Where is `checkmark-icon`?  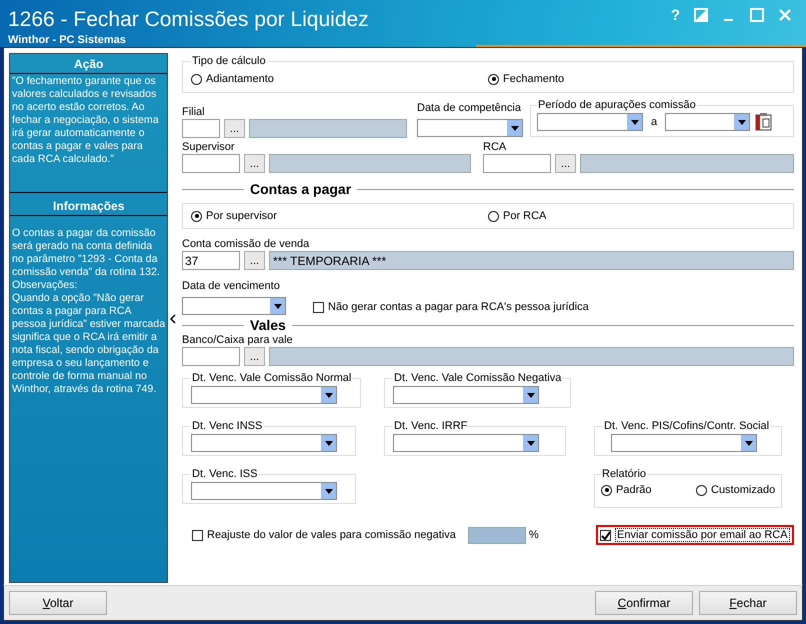 checkmark-icon is located at coordinates (605, 535).